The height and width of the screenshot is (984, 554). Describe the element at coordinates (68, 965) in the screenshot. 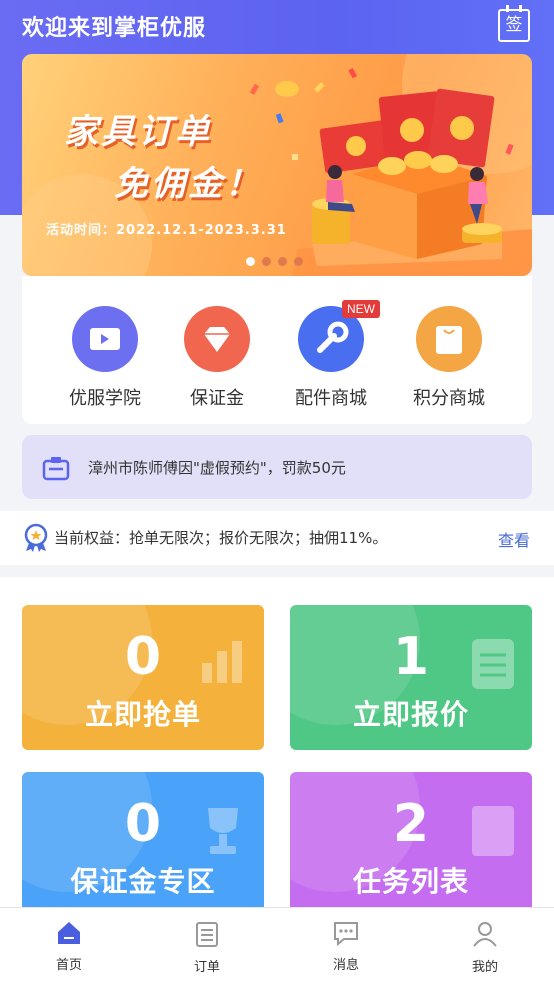

I see `tab-label: 首页` at that location.